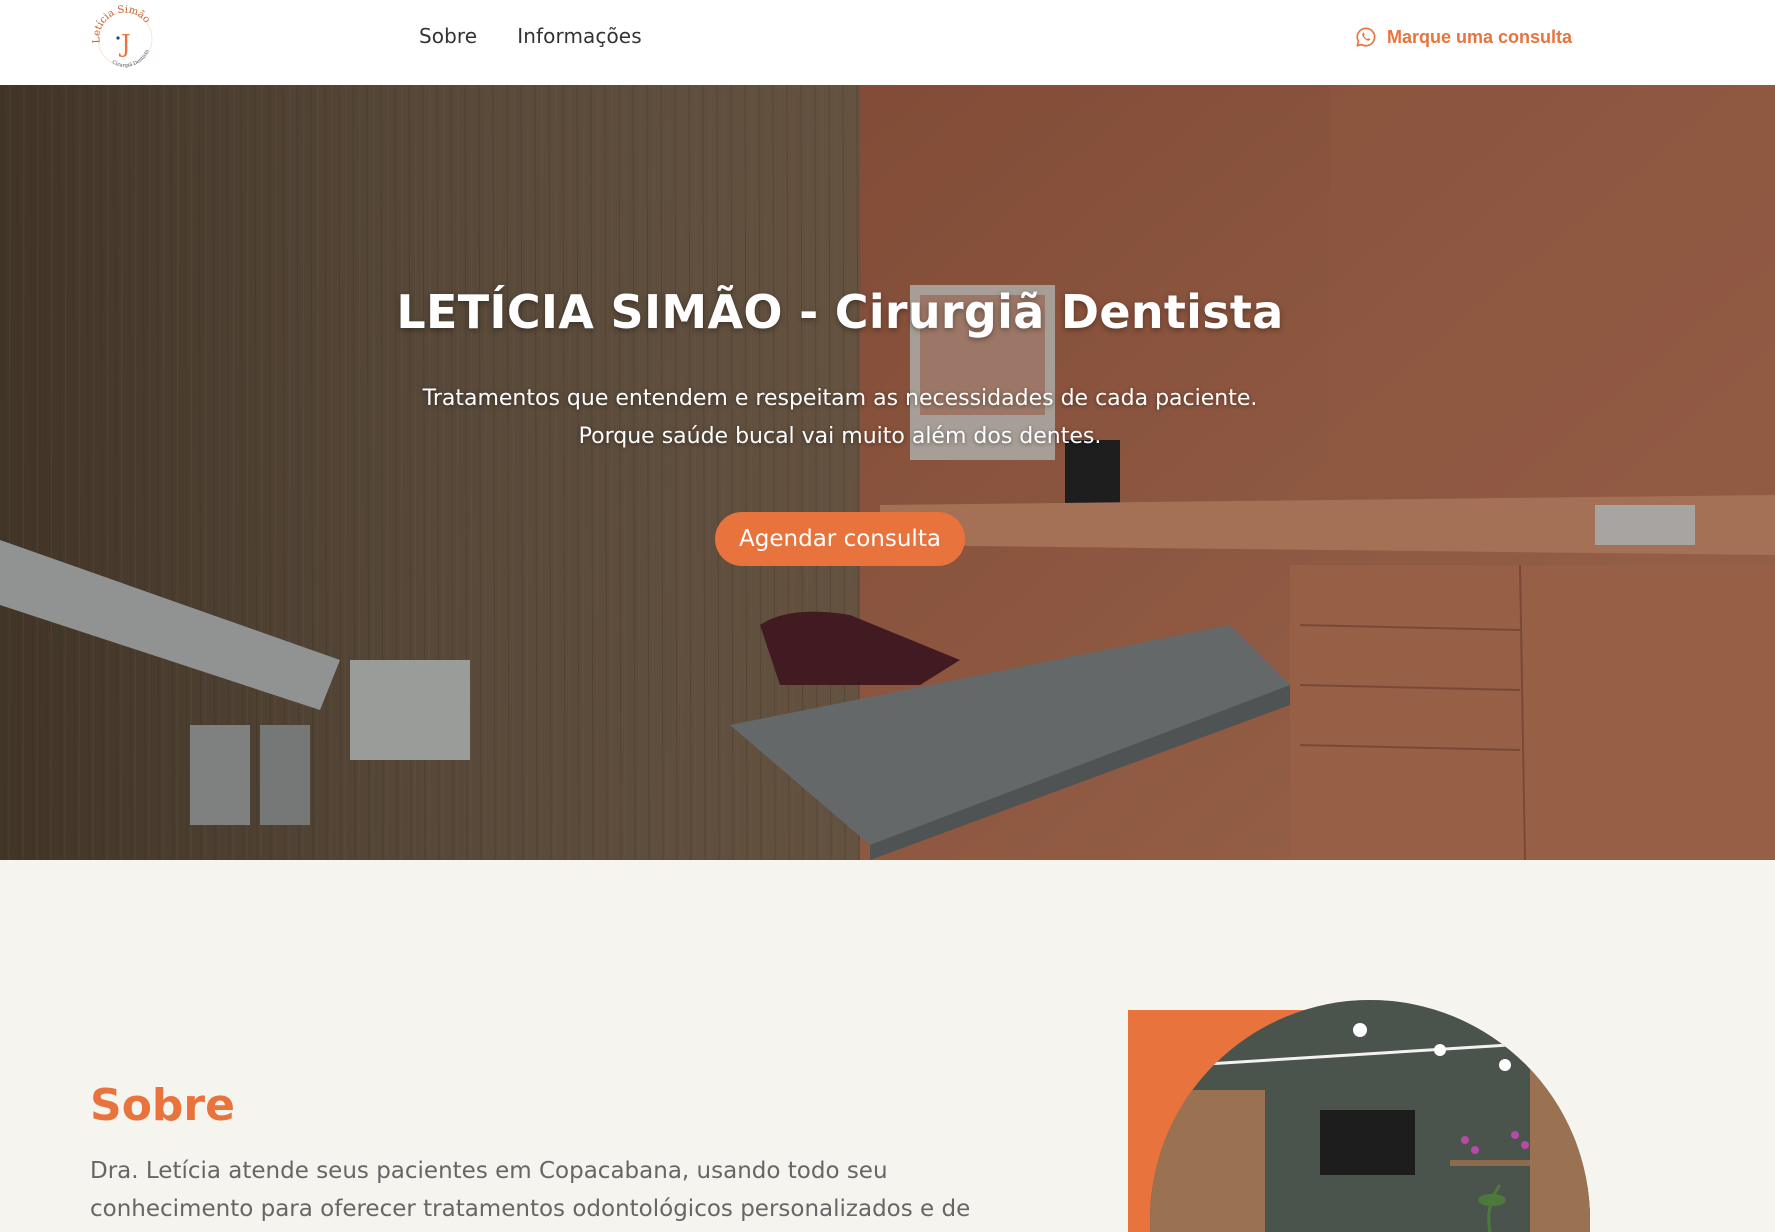  I want to click on main-nav: Sobre Informações, so click(530, 36).